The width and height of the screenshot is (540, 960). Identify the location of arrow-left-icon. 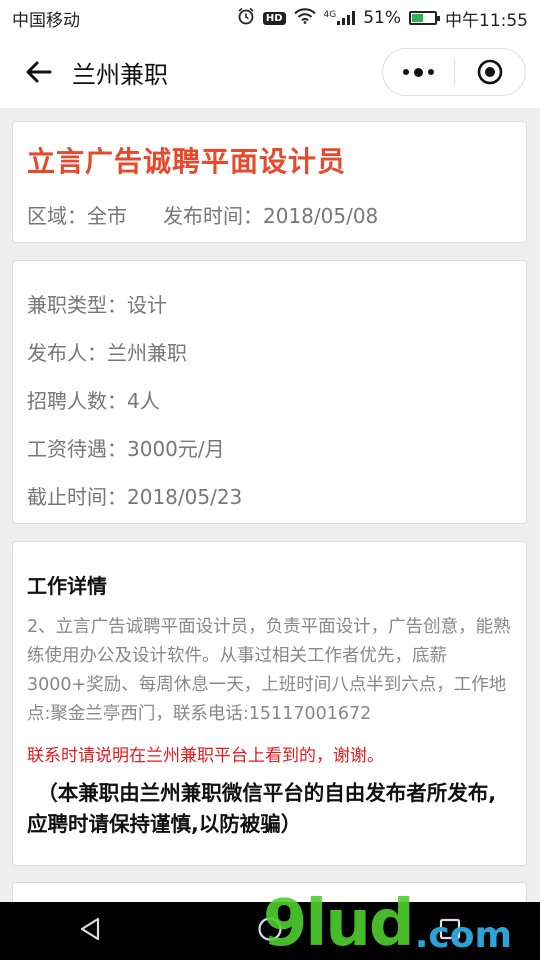
(39, 72).